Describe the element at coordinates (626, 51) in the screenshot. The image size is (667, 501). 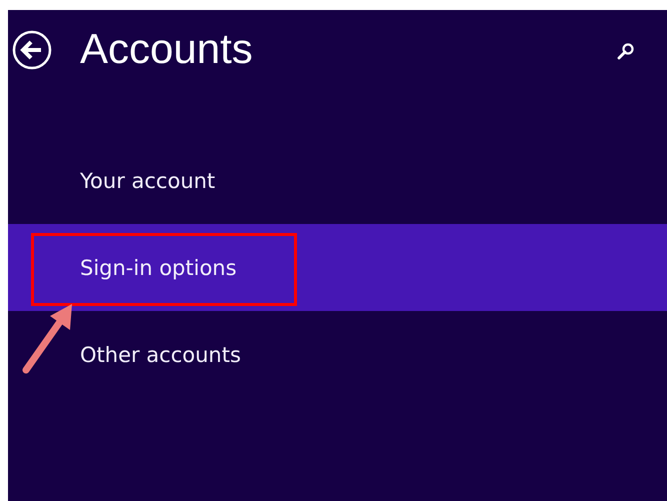
I see `search-icon` at that location.